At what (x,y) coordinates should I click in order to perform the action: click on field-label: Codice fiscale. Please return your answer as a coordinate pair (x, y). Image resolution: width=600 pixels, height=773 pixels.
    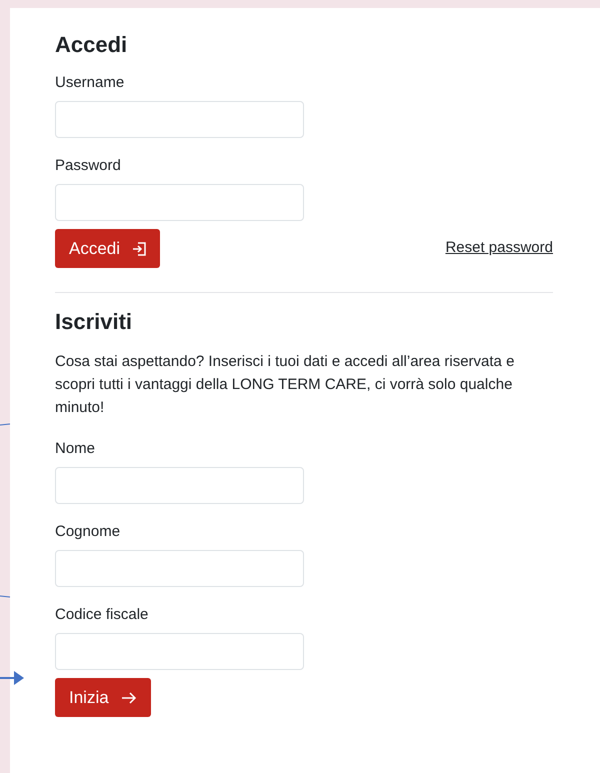
    Looking at the image, I should click on (102, 615).